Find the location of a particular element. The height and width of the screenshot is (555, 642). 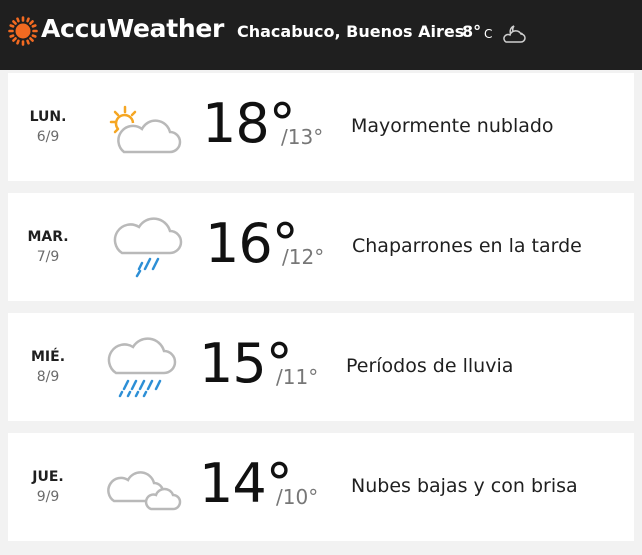

date-label: 6/9 is located at coordinates (48, 137).